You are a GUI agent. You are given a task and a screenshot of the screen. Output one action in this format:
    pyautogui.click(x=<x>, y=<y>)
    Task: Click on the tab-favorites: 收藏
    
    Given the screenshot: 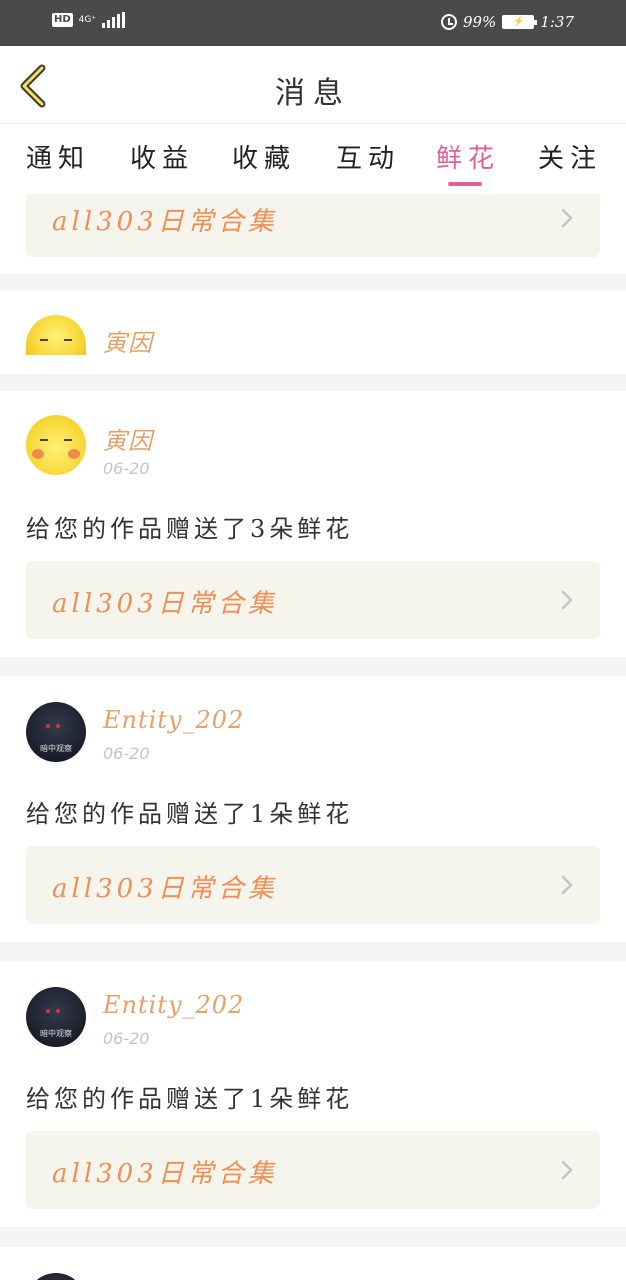 What is the action you would take?
    pyautogui.click(x=264, y=156)
    